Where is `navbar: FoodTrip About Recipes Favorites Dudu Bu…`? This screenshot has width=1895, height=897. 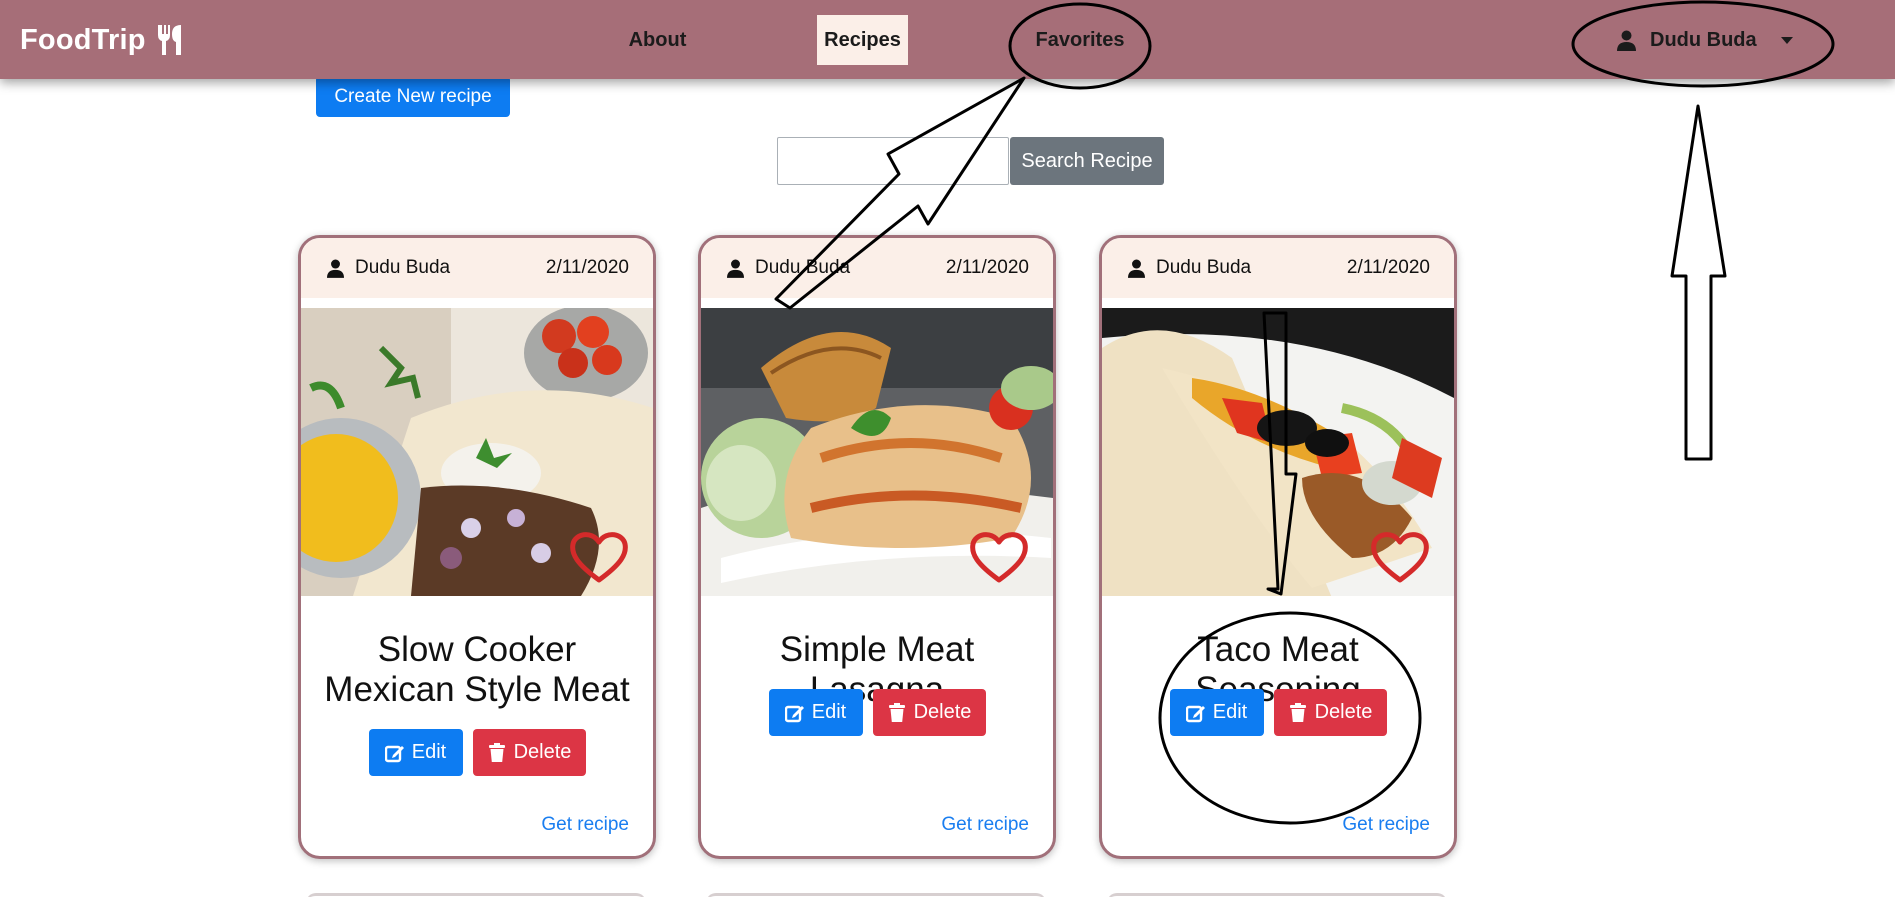 navbar: FoodTrip About Recipes Favorites Dudu Bu… is located at coordinates (947, 39).